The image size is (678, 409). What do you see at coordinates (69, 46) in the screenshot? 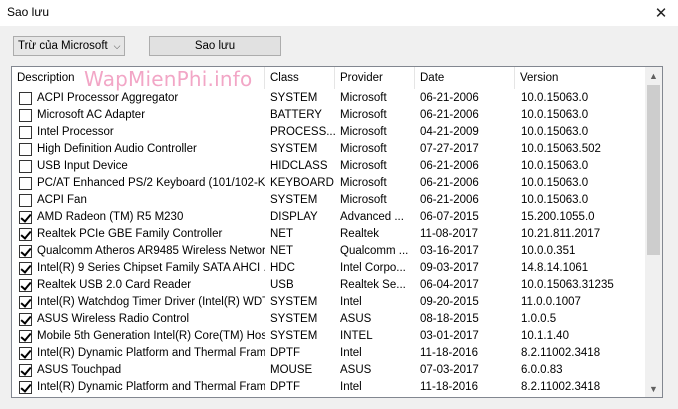
I see `filter-dropdown: Trừ của Microsoft ⌵` at bounding box center [69, 46].